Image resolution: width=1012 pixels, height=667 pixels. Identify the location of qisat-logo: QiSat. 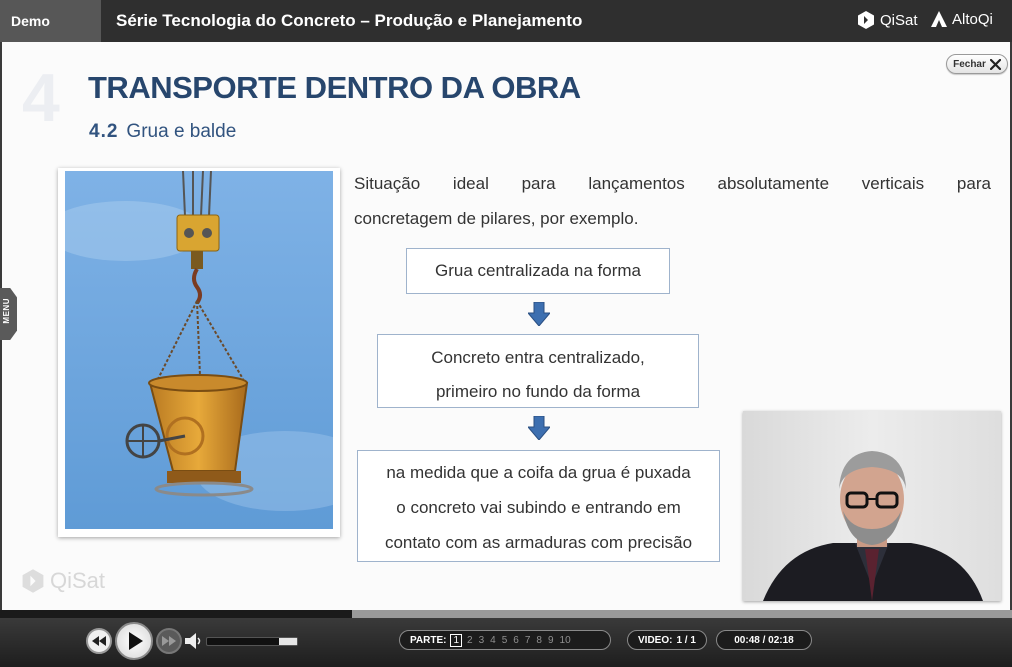
(887, 20).